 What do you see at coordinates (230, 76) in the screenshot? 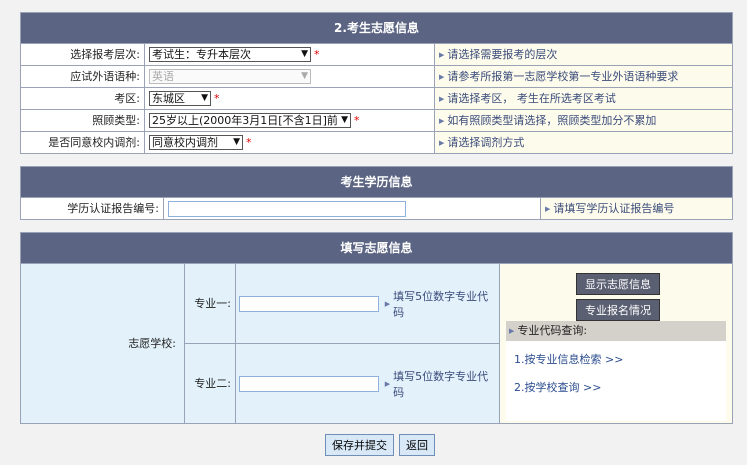
I see `language-select: 英语 ▼` at bounding box center [230, 76].